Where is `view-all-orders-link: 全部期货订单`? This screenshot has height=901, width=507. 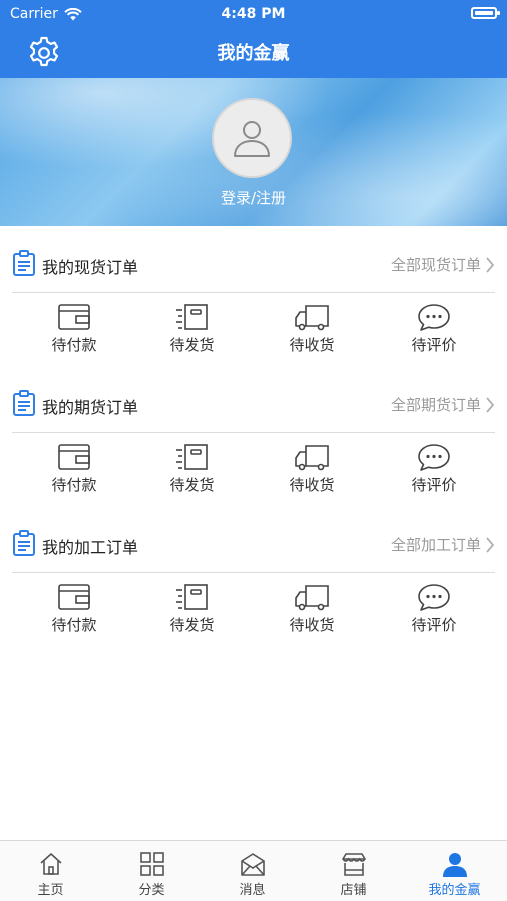 view-all-orders-link: 全部期货订单 is located at coordinates (443, 404).